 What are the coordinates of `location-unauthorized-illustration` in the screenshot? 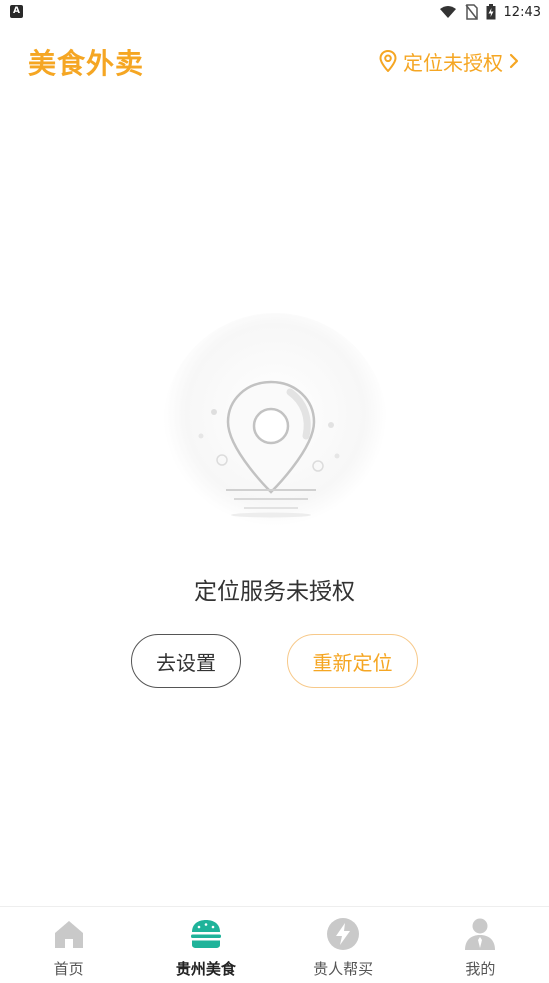 It's located at (275, 425).